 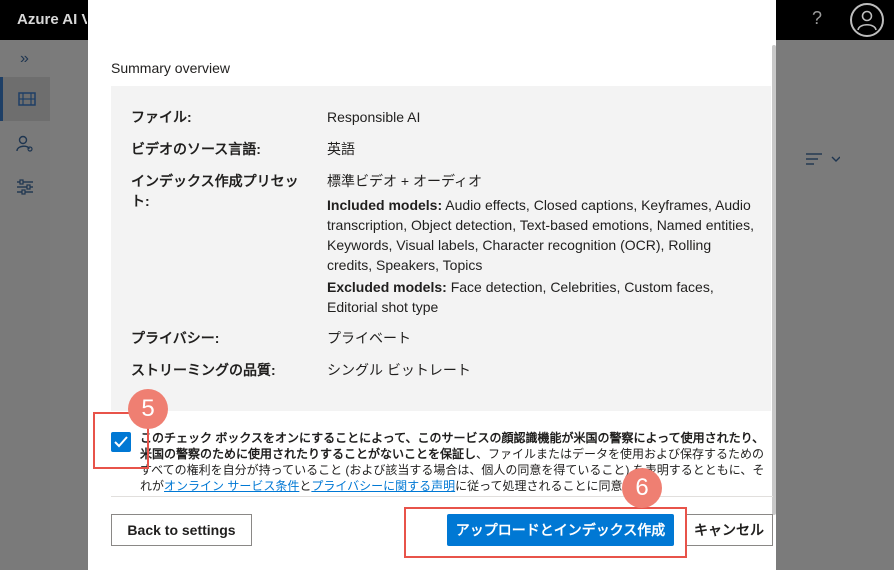 What do you see at coordinates (148, 409) in the screenshot?
I see `step5-badge: 5` at bounding box center [148, 409].